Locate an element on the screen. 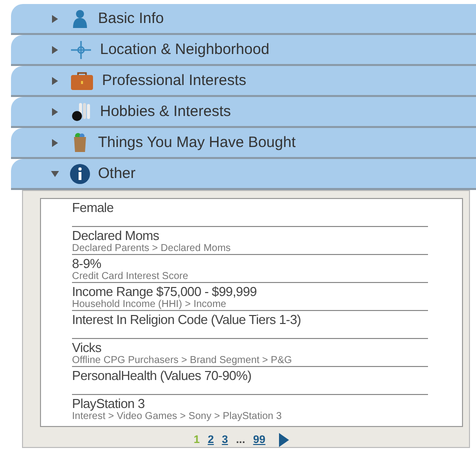 This screenshot has height=461, width=476. section-header: Hobbies & Interests is located at coordinates (243, 112).